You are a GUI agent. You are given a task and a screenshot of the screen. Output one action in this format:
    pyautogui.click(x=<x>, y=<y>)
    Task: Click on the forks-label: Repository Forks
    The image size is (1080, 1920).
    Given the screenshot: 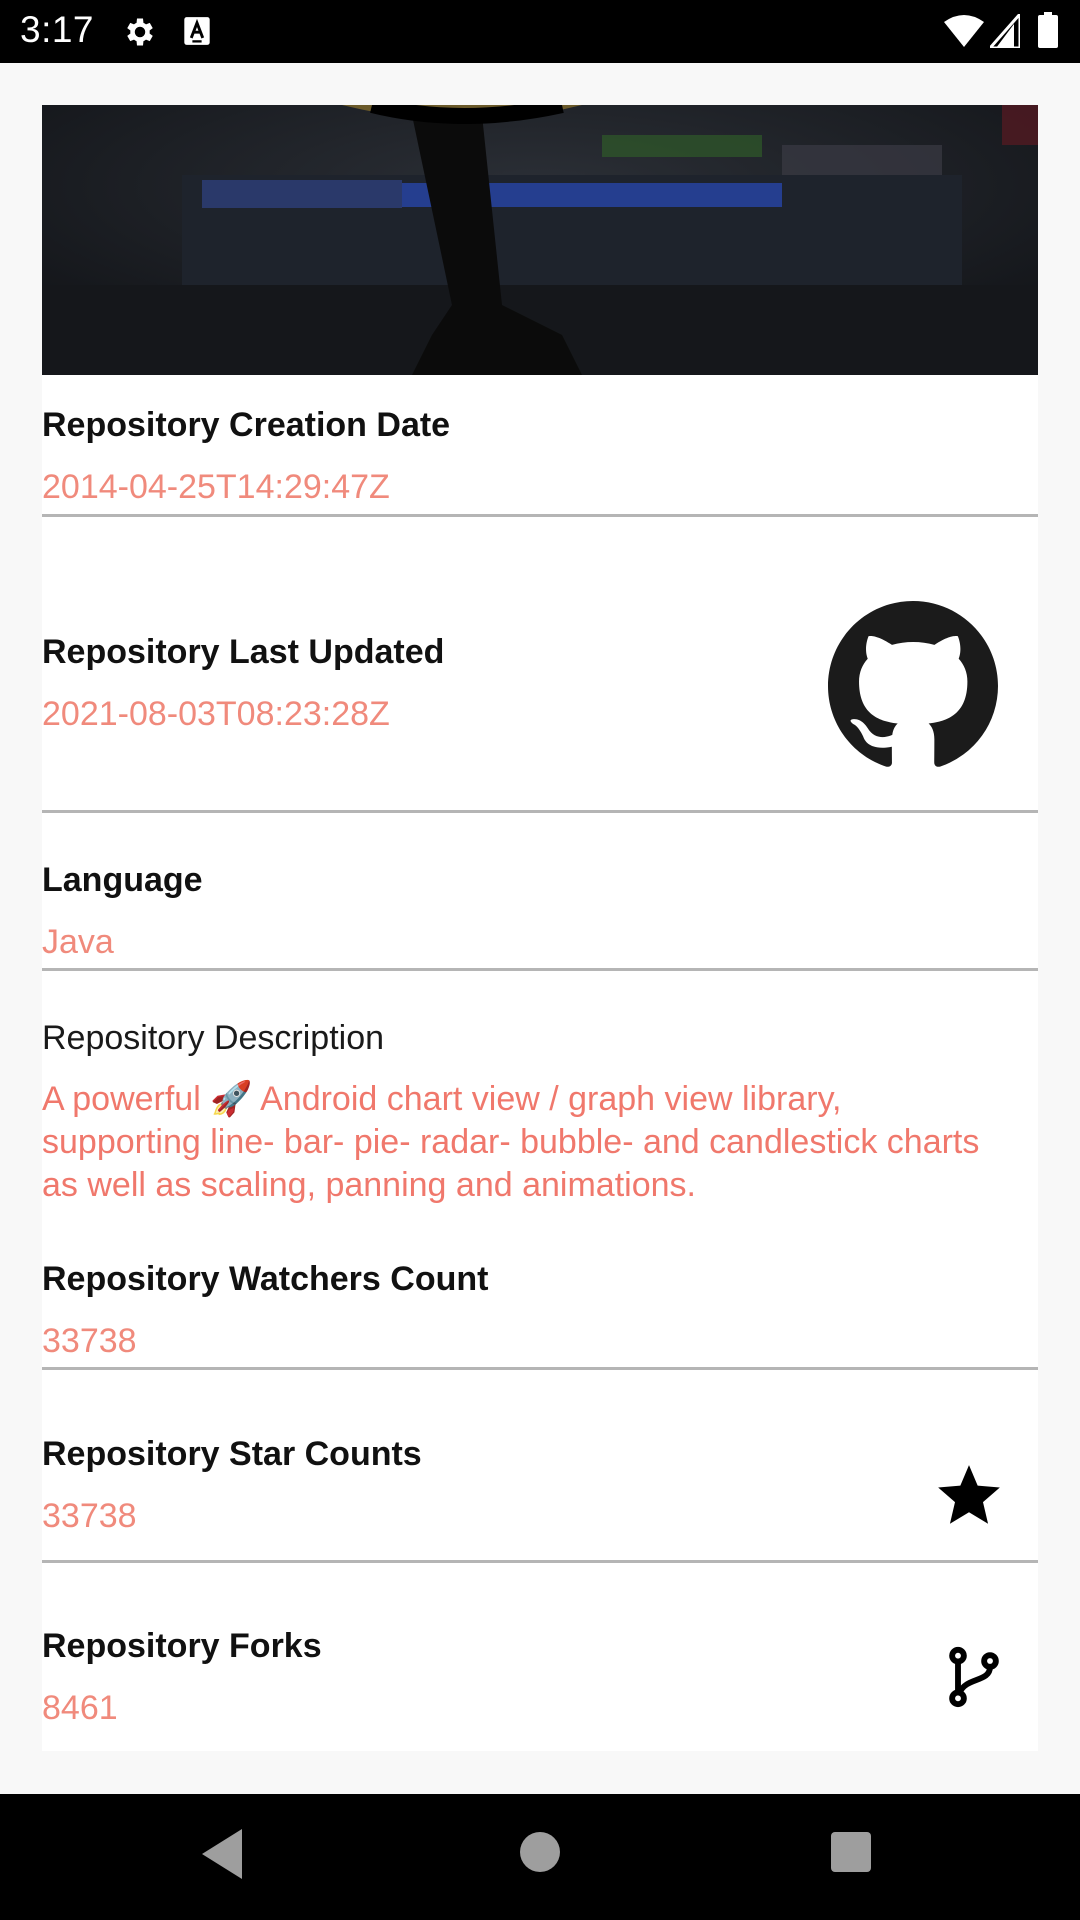 What is the action you would take?
    pyautogui.click(x=182, y=1646)
    